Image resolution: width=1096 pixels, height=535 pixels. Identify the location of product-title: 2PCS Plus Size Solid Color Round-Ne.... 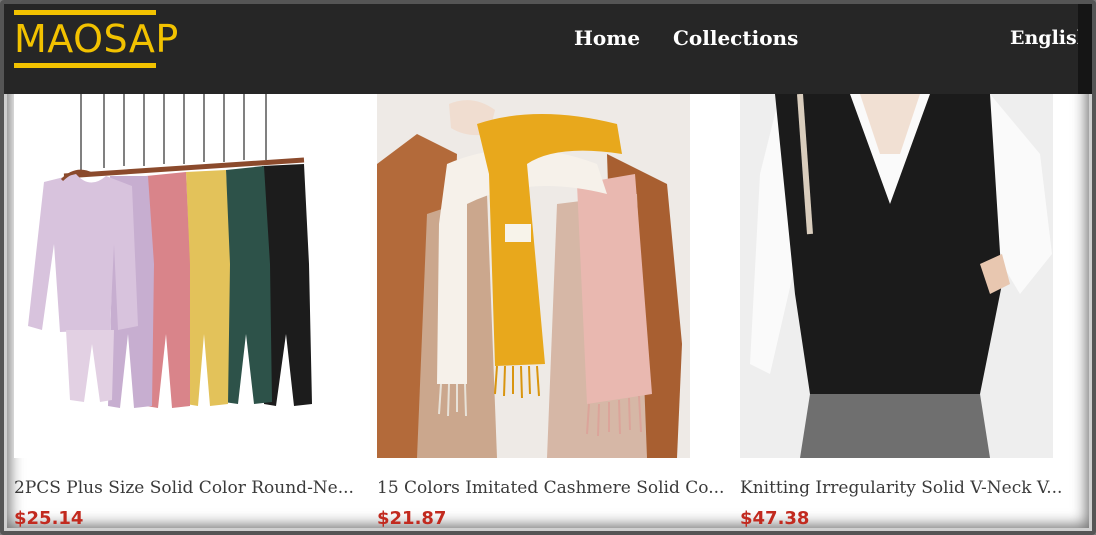
(184, 488).